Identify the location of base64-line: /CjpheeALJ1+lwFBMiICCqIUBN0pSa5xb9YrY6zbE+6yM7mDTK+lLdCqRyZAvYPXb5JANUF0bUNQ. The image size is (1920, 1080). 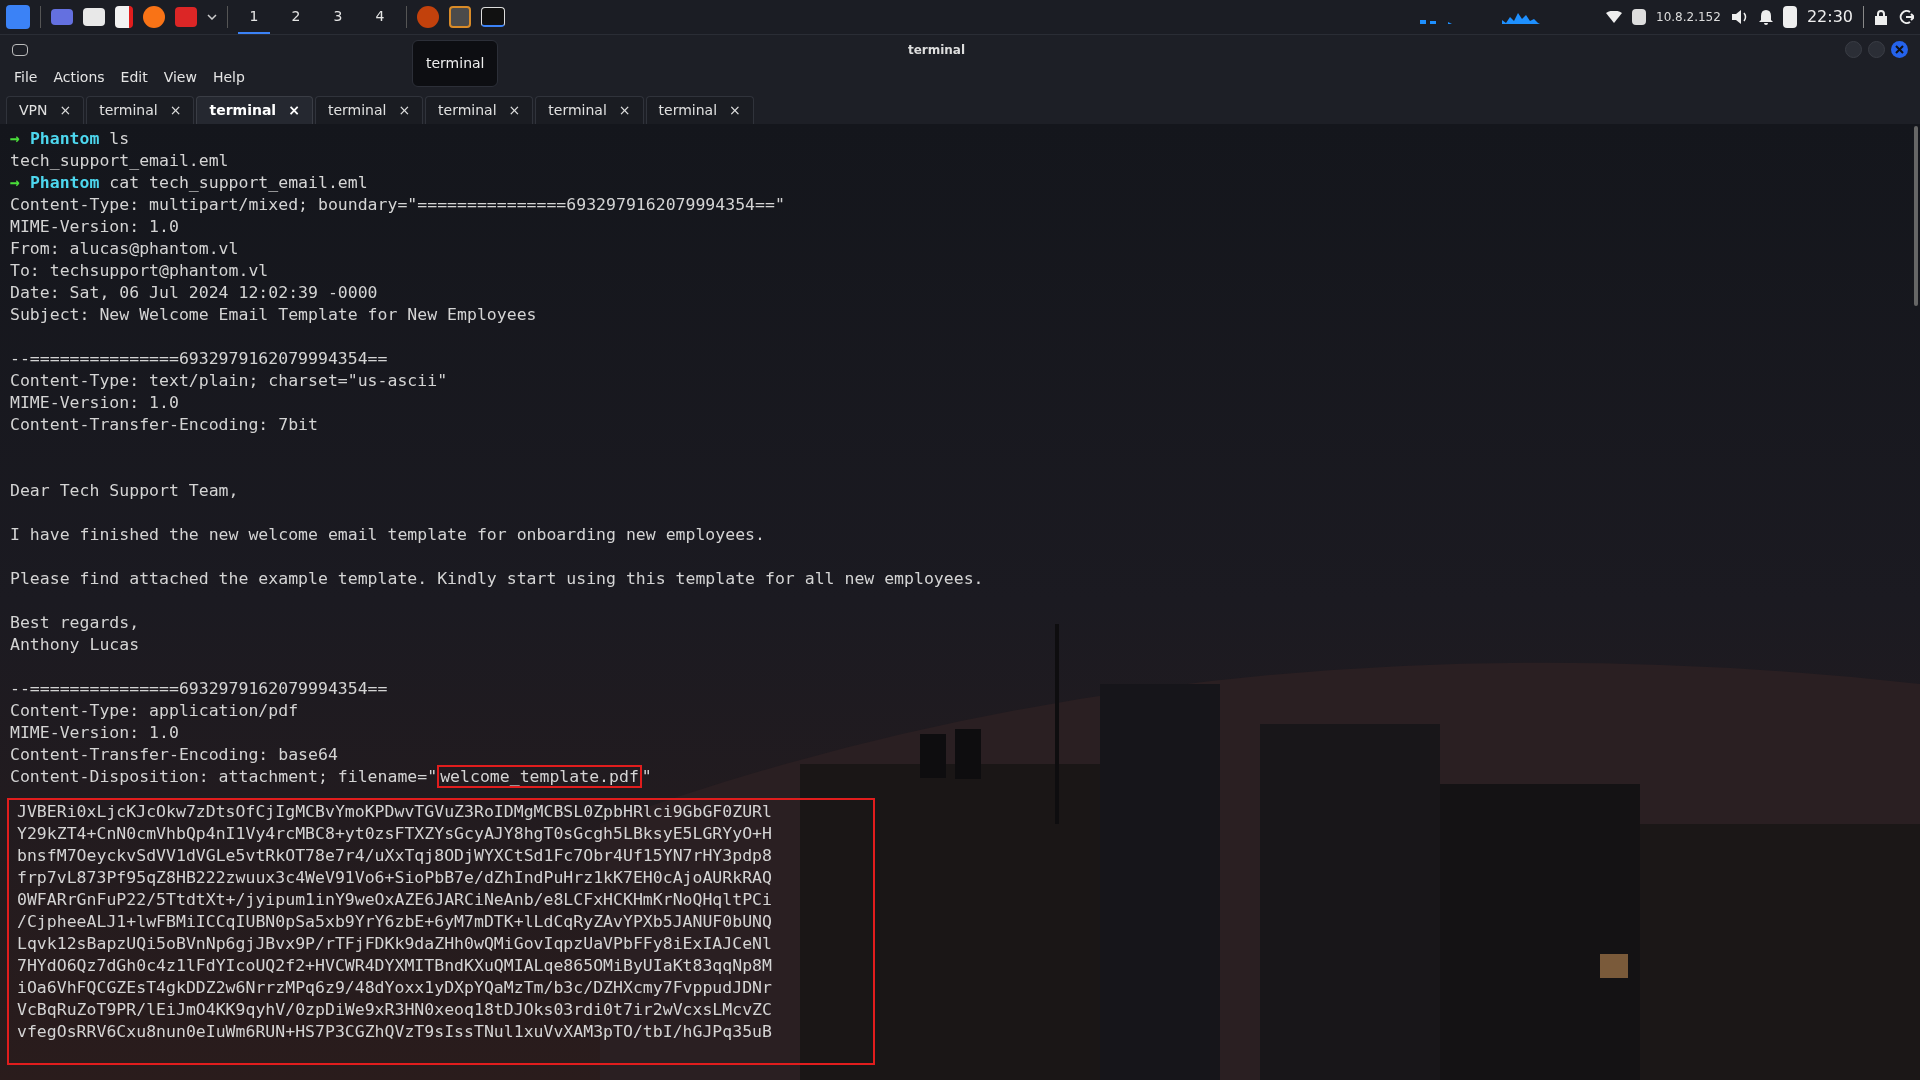
(394, 922).